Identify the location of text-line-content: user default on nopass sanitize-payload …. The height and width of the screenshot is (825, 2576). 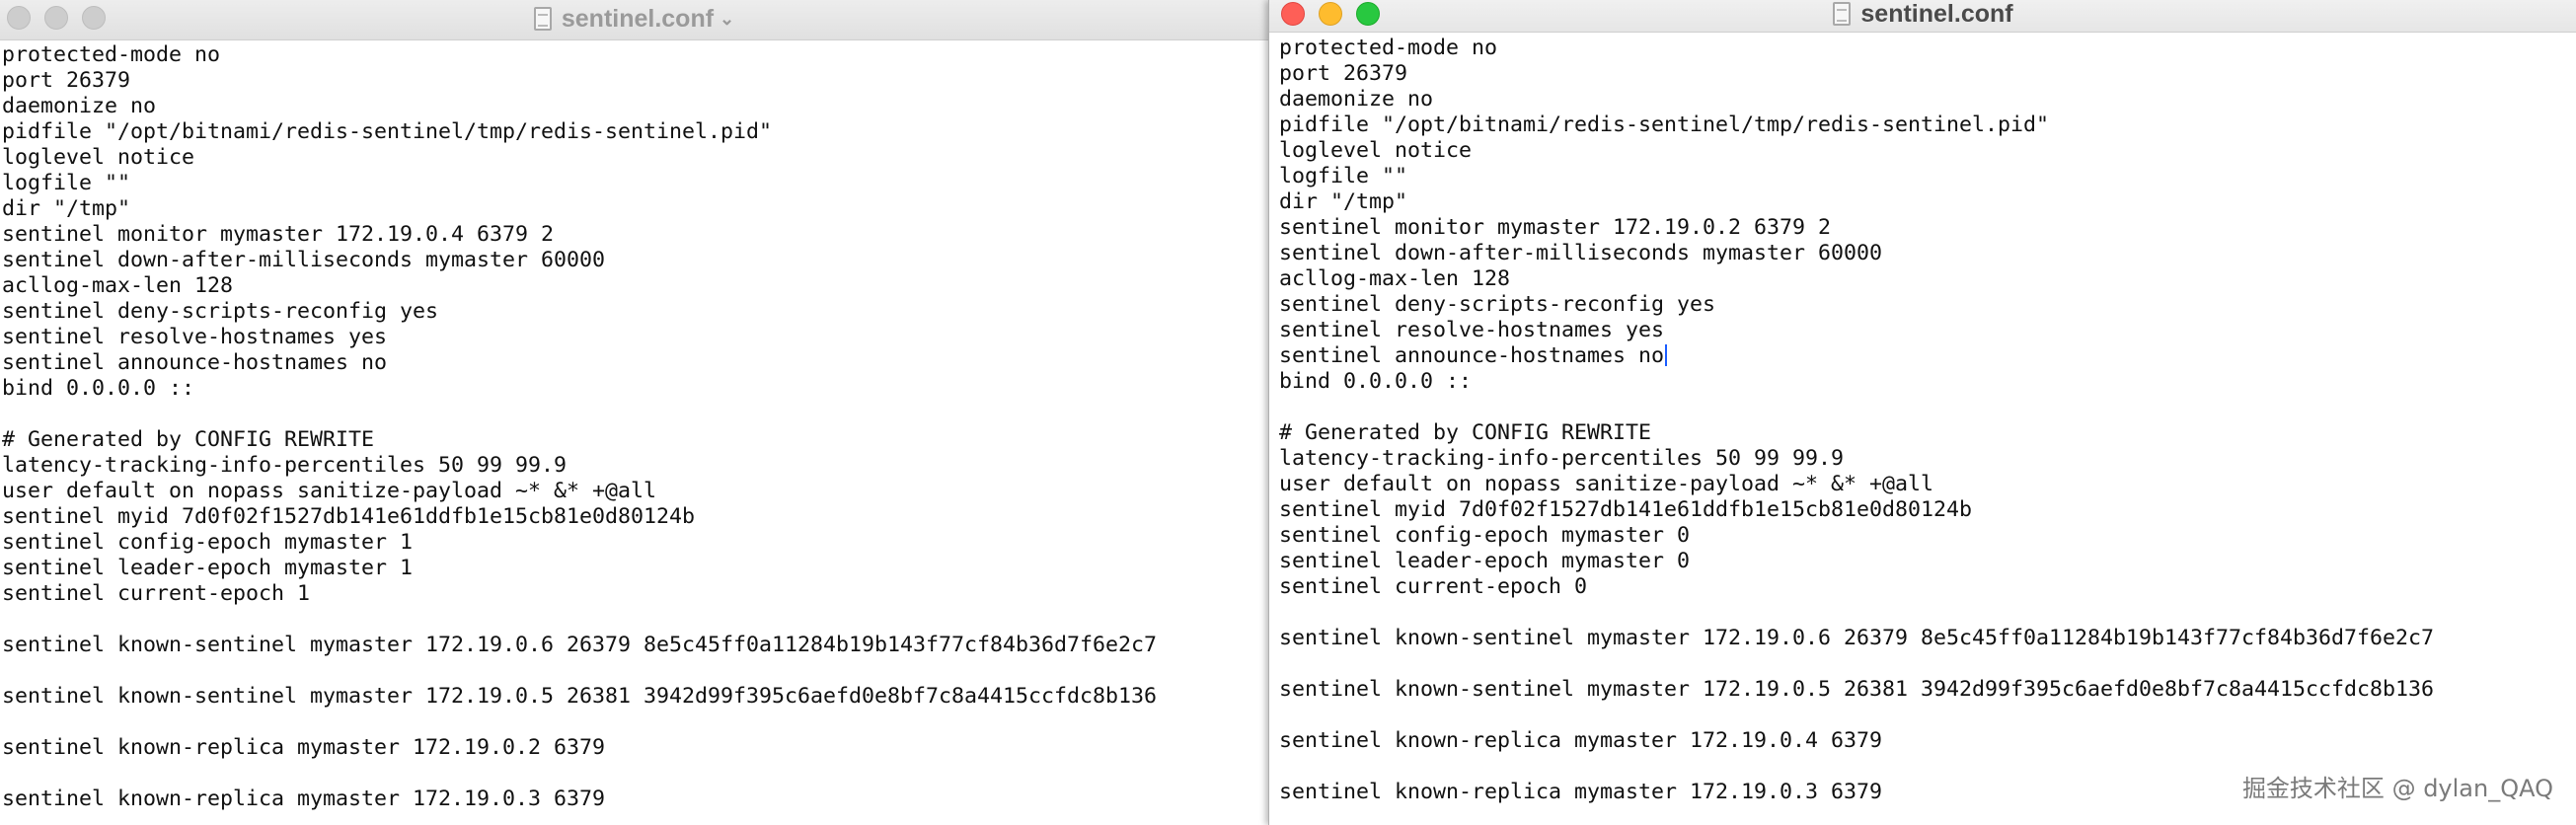
(1606, 484).